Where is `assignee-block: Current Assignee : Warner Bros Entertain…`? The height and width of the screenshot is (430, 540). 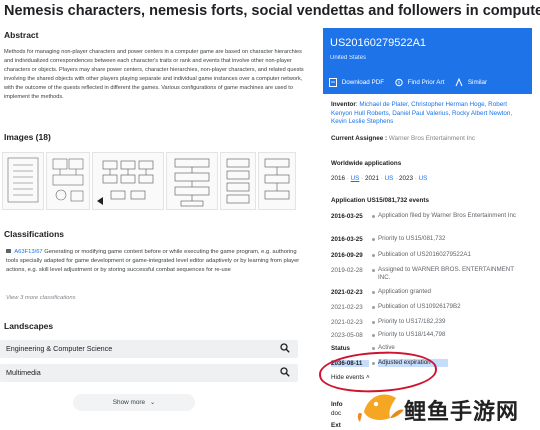 assignee-block: Current Assignee : Warner Bros Entertain… is located at coordinates (403, 138).